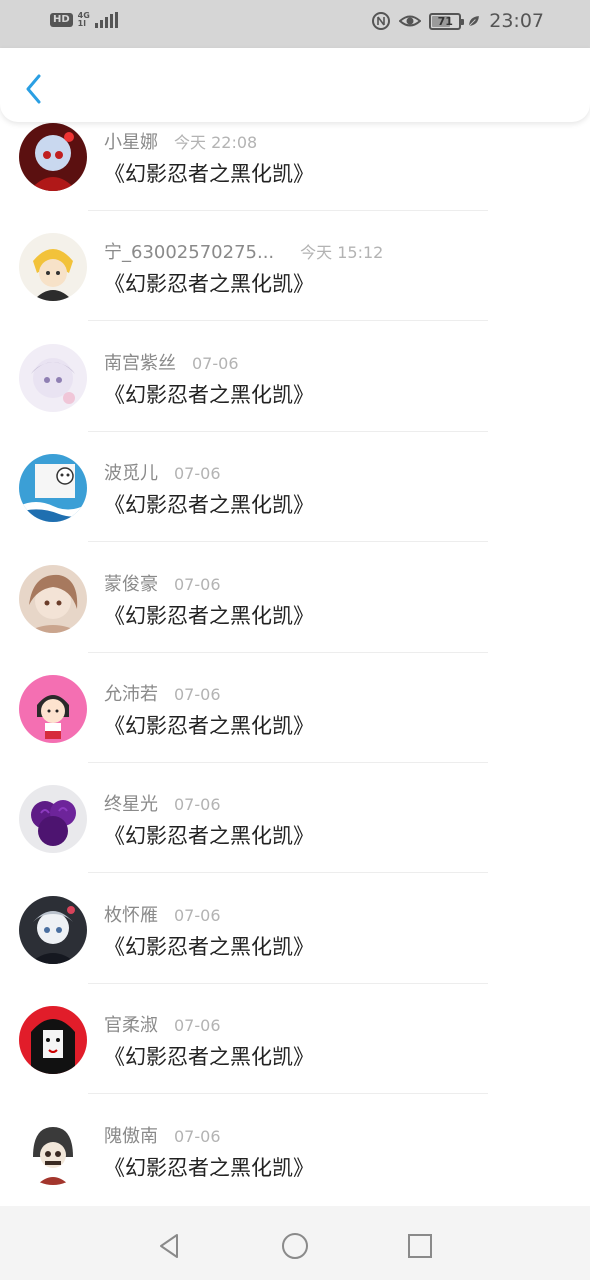  I want to click on message-item: 终星光 07-06 《幻影忍者之黑化凯》, so click(295, 819).